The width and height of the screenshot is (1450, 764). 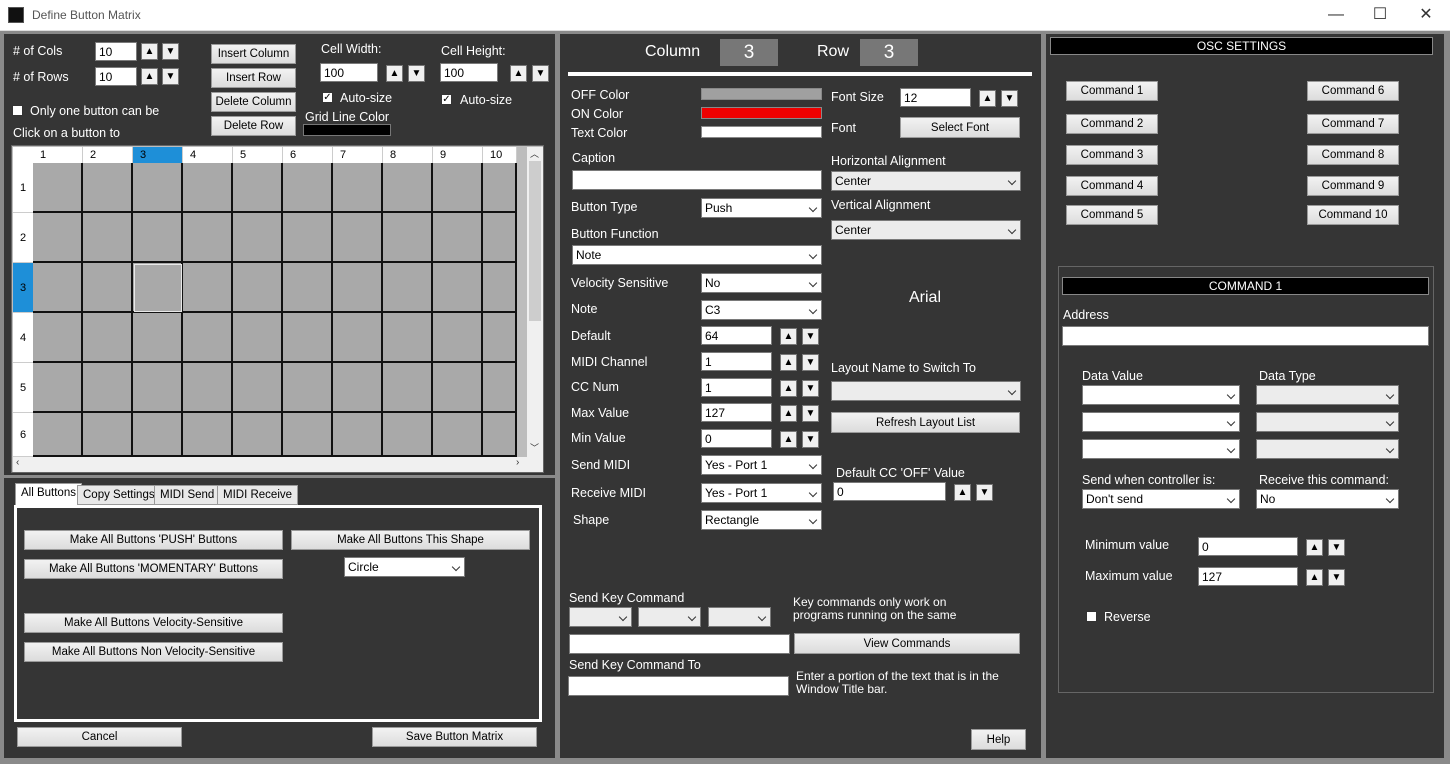 What do you see at coordinates (1112, 91) in the screenshot?
I see `osc-command-button: Command 1` at bounding box center [1112, 91].